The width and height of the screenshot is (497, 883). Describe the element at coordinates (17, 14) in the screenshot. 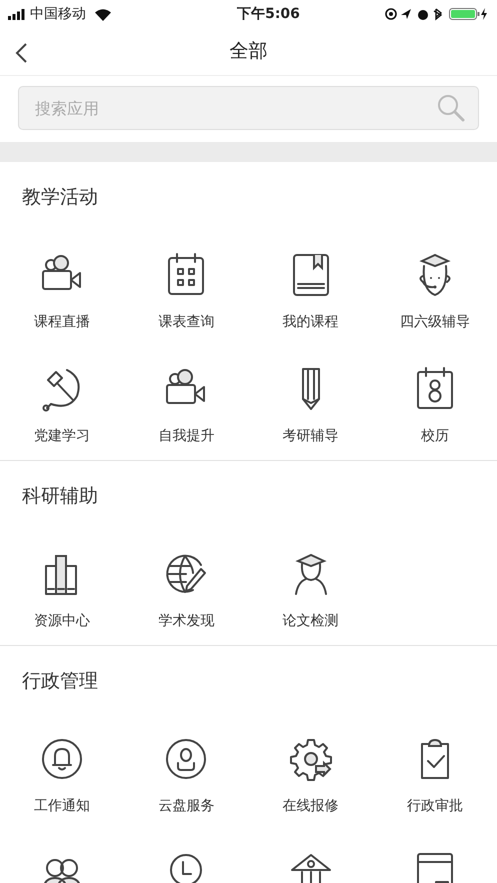

I see `signal-icon` at that location.